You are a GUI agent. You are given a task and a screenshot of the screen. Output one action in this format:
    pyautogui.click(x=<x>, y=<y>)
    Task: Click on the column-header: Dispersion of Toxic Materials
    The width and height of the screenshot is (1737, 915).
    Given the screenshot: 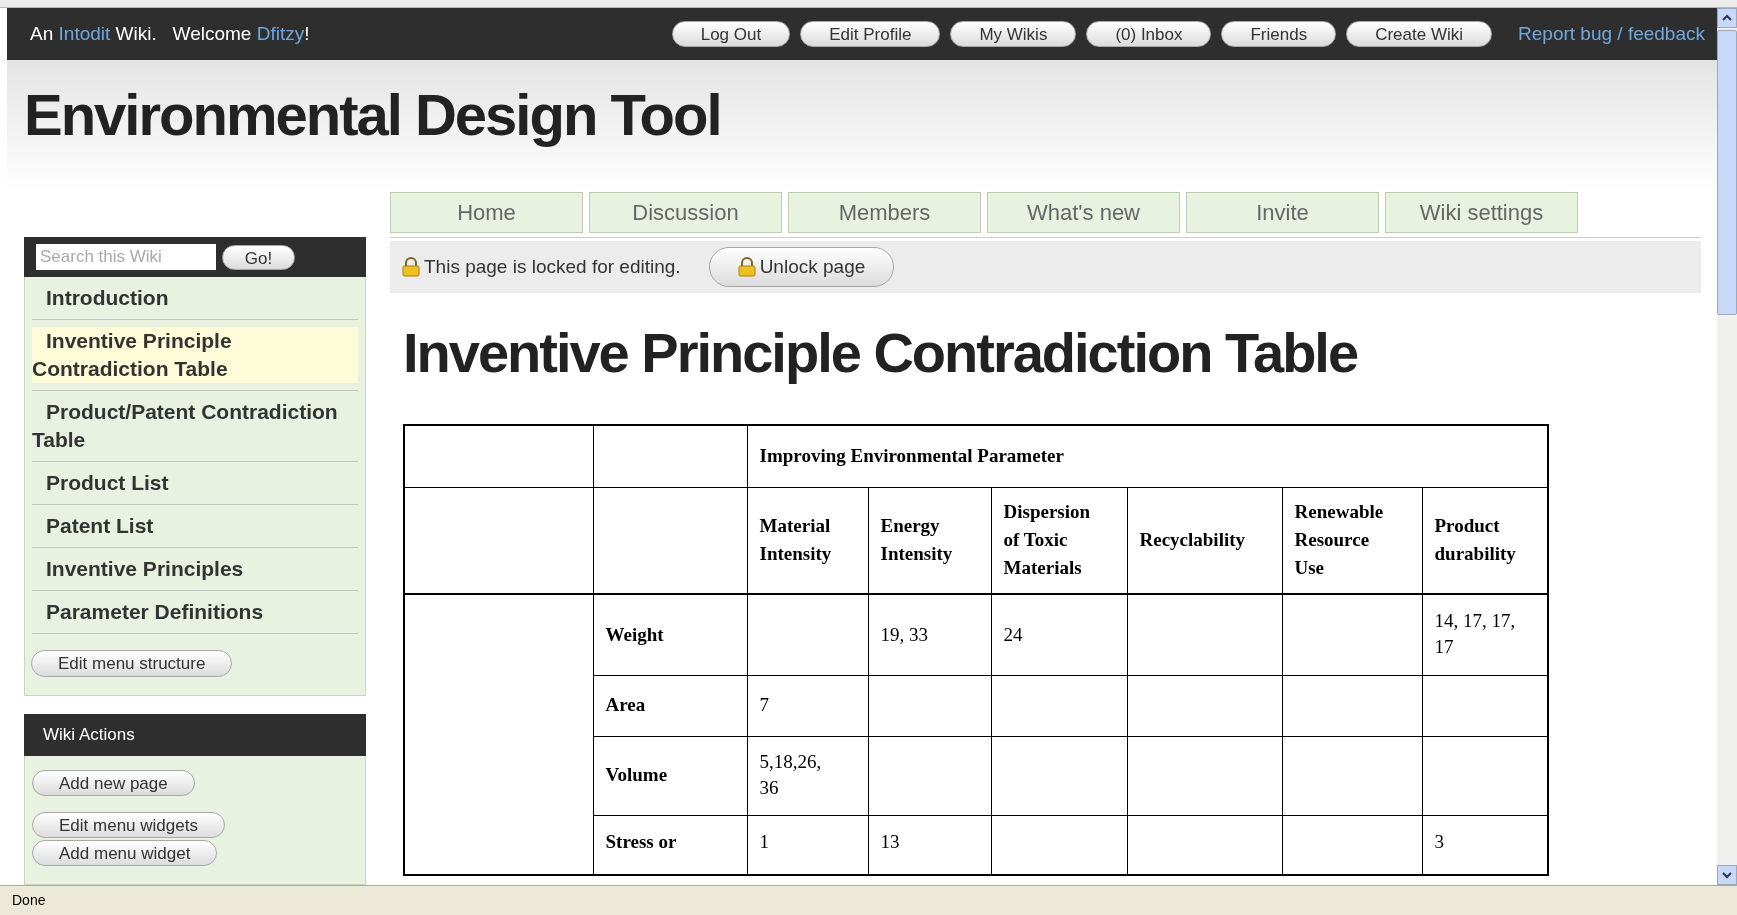 What is the action you would take?
    pyautogui.click(x=1047, y=540)
    